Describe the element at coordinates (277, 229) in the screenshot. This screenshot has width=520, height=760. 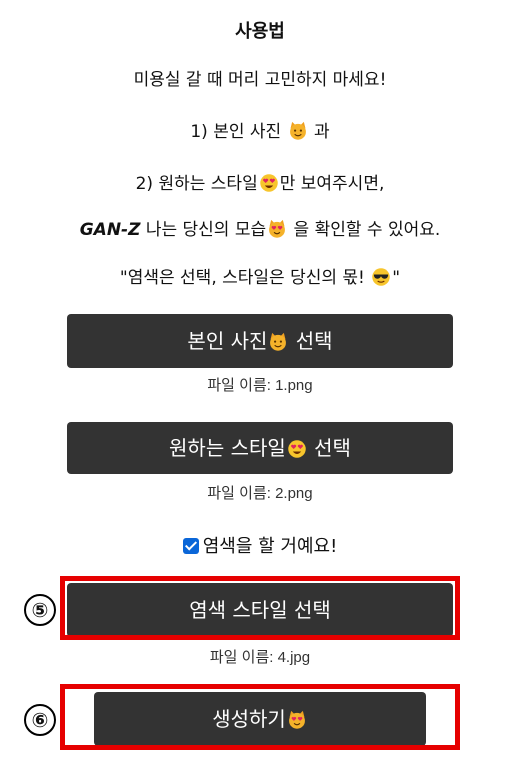
I see `heart-eyes-cat-icon` at that location.